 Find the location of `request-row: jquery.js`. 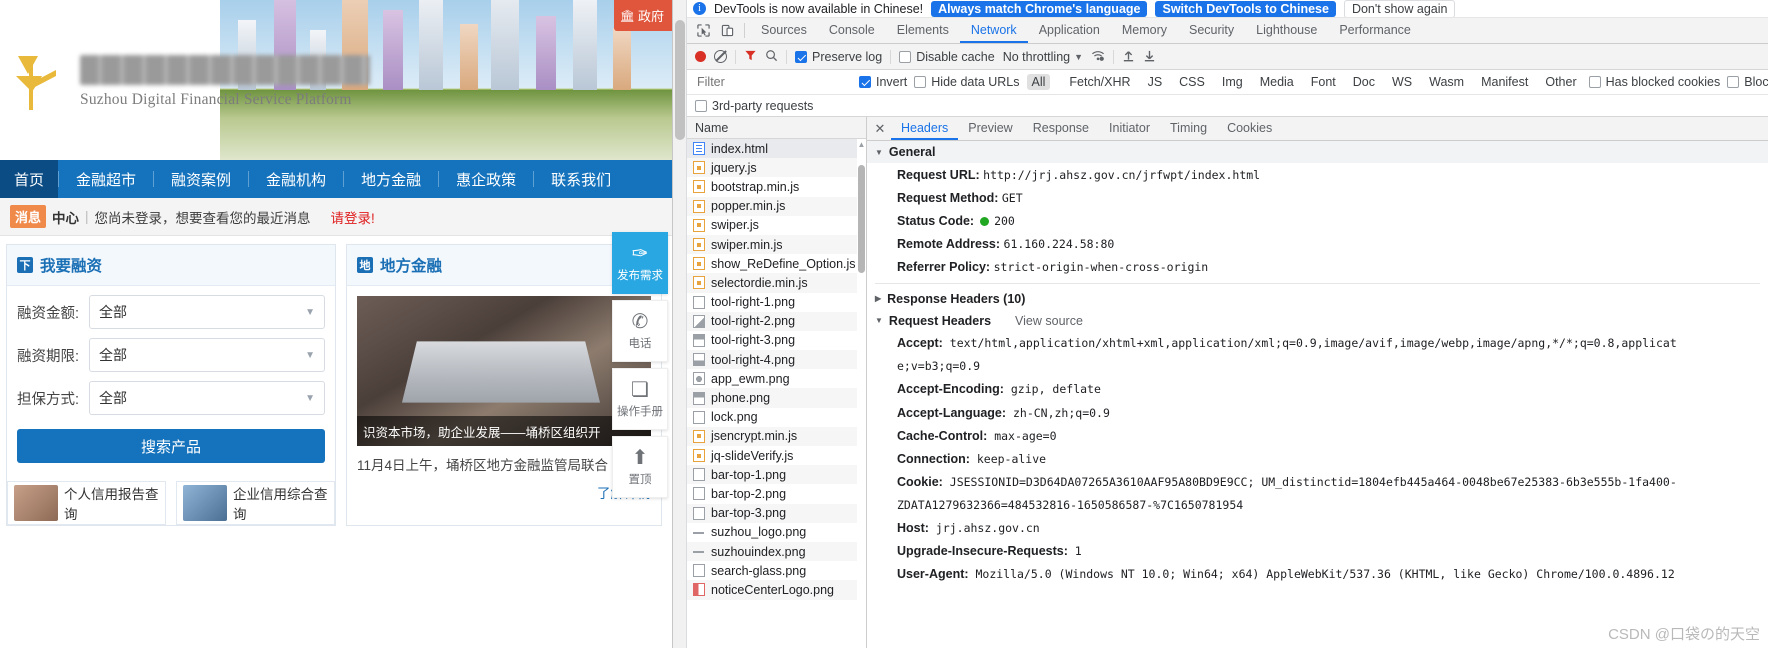

request-row: jquery.js is located at coordinates (776, 168).